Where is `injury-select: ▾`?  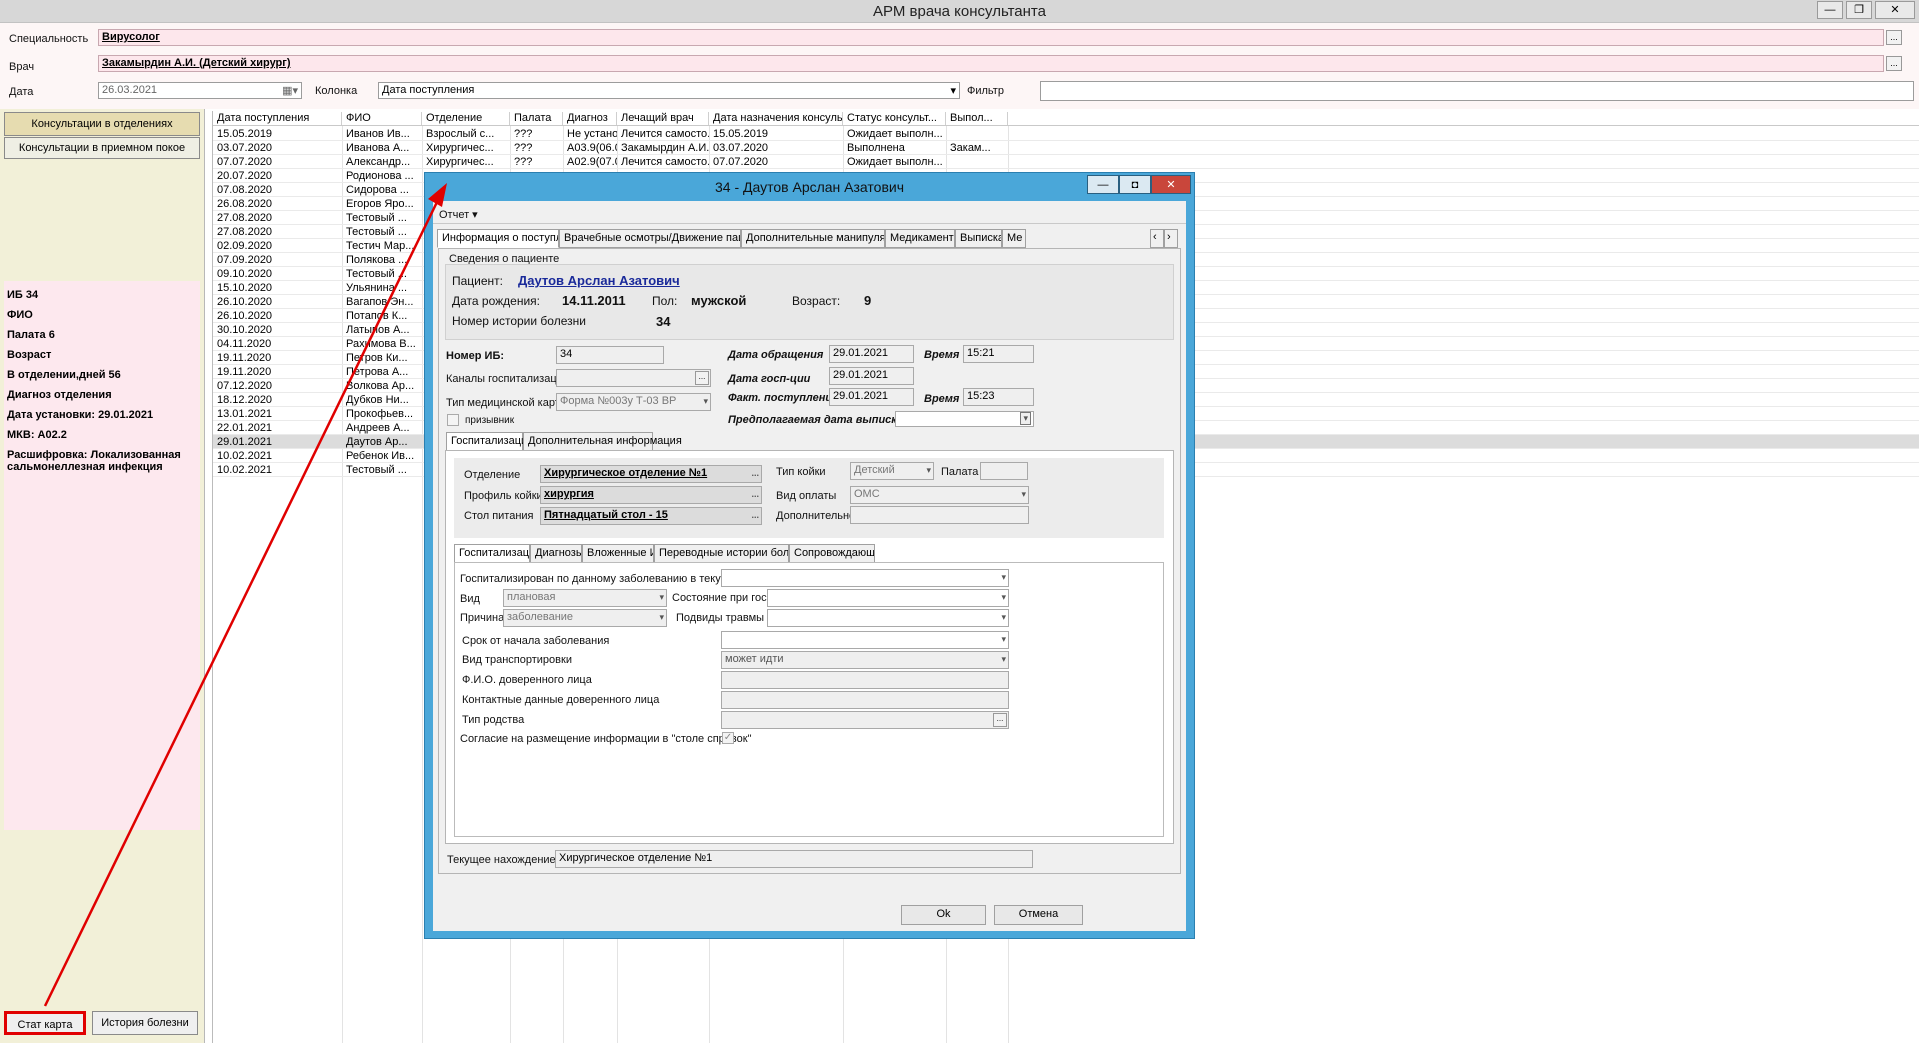 injury-select: ▾ is located at coordinates (888, 618).